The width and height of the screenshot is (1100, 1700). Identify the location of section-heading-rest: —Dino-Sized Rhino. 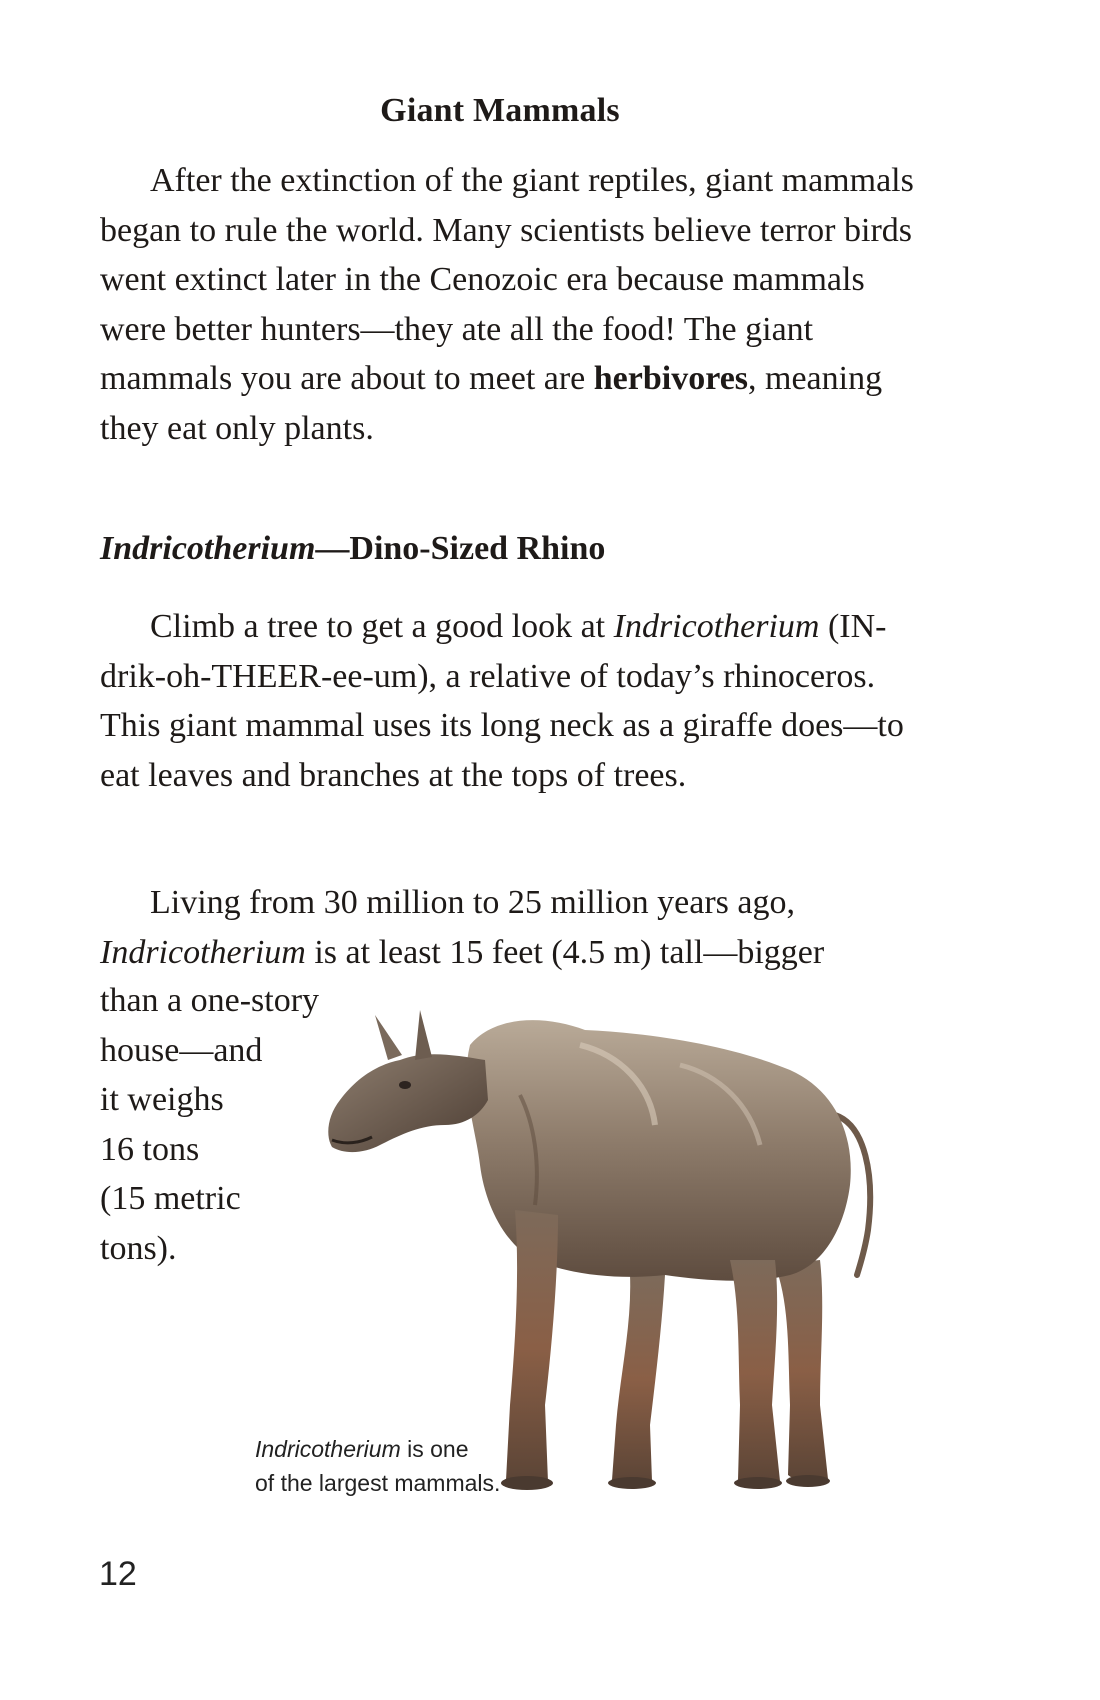
(460, 548).